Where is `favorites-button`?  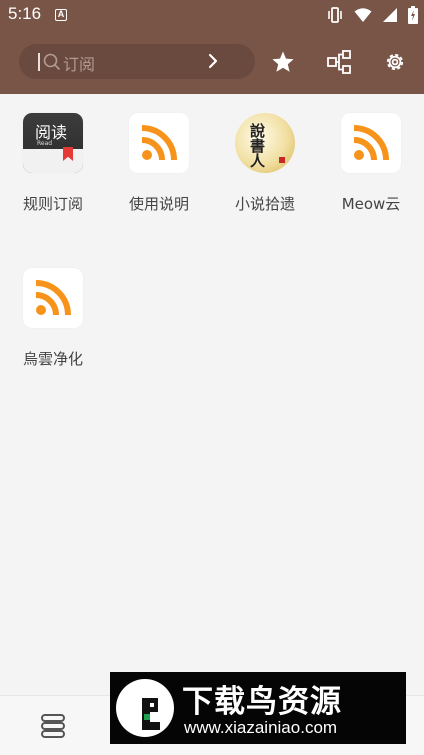
favorites-button is located at coordinates (283, 62).